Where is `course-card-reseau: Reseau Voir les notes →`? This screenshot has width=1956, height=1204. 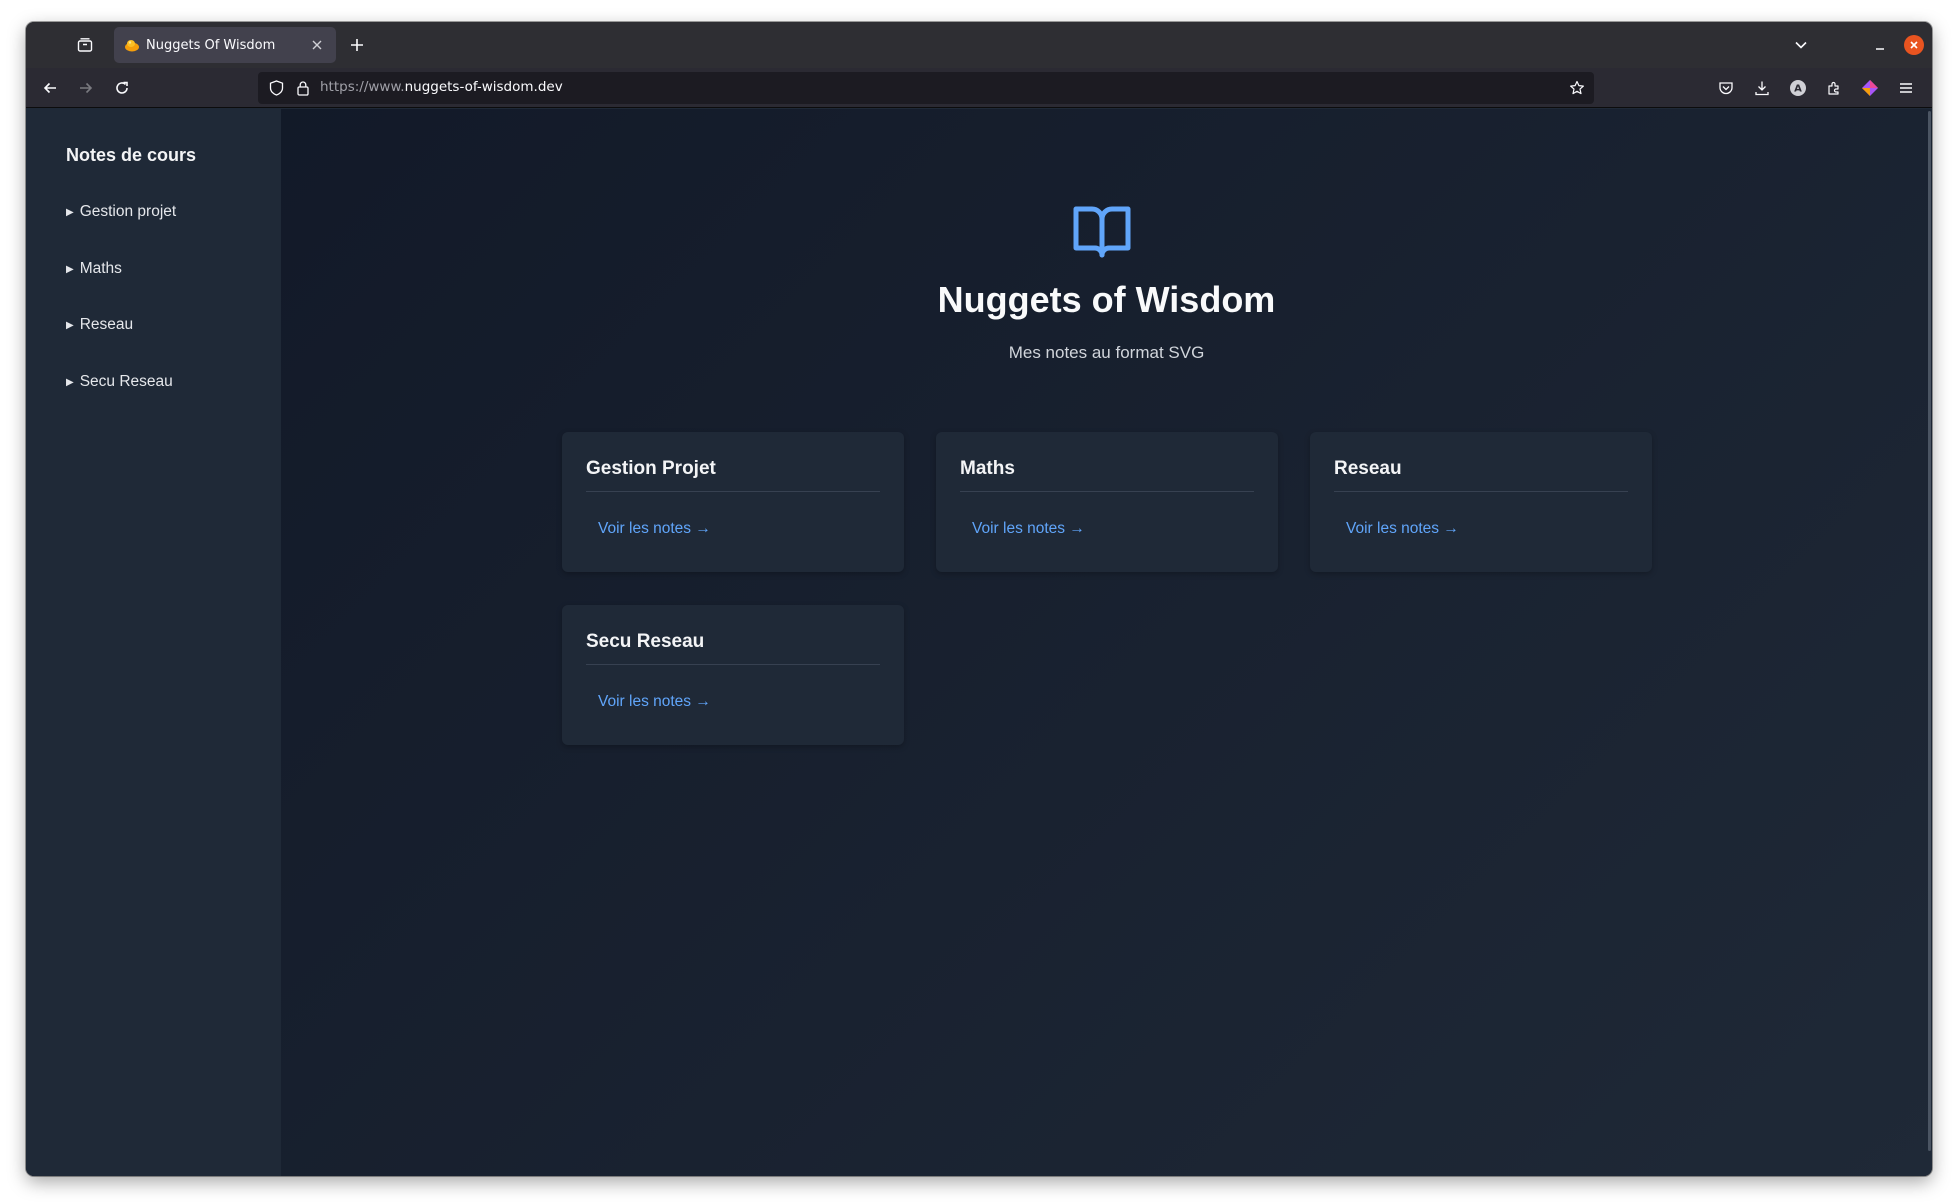
course-card-reseau: Reseau Voir les notes → is located at coordinates (1481, 502).